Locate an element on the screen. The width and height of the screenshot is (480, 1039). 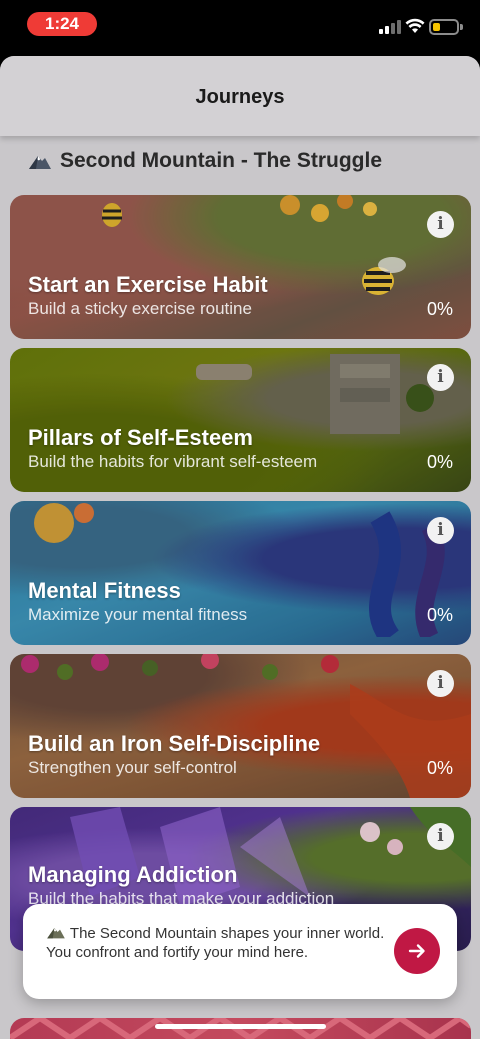
journey-title: Build an Iron Self-Discipline is located at coordinates (174, 743).